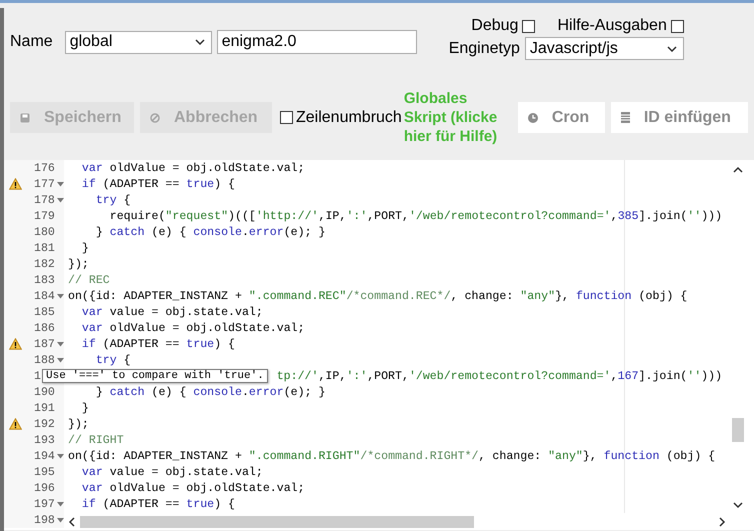  Describe the element at coordinates (155, 117) in the screenshot. I see `cancel-icon` at that location.